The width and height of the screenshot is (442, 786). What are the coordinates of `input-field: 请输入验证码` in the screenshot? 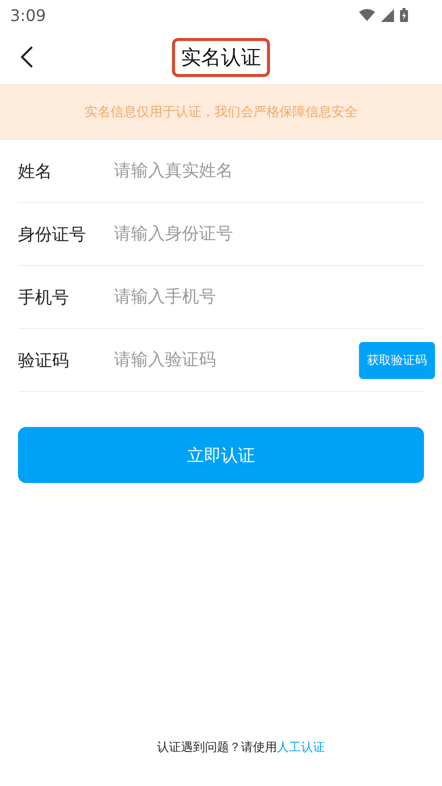 It's located at (235, 360).